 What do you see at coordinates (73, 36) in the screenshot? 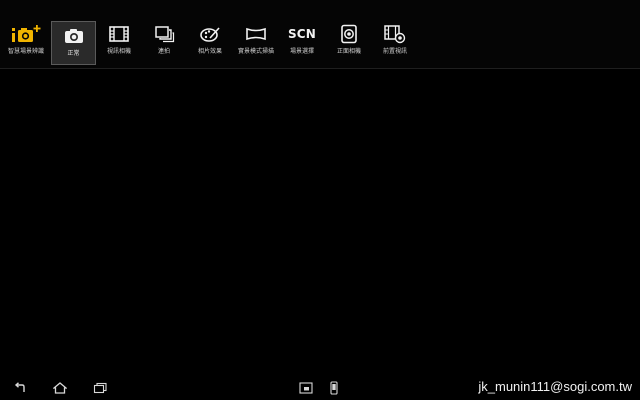
I see `camera-icon` at bounding box center [73, 36].